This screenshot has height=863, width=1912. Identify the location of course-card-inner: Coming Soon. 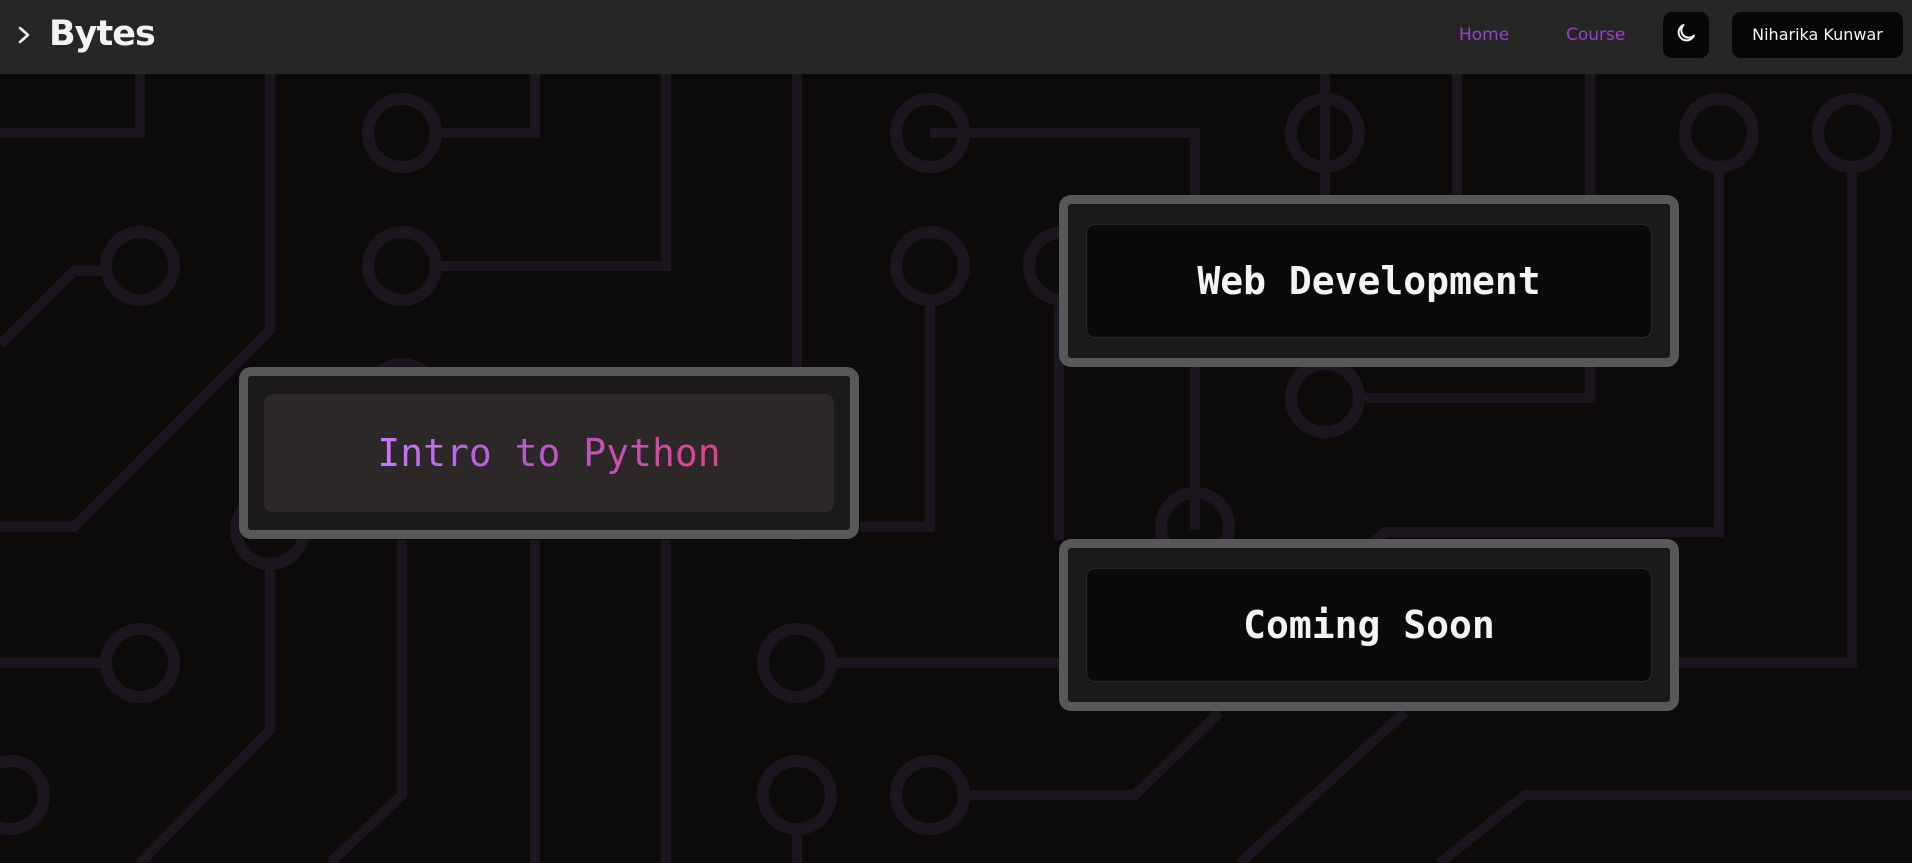
(1369, 625).